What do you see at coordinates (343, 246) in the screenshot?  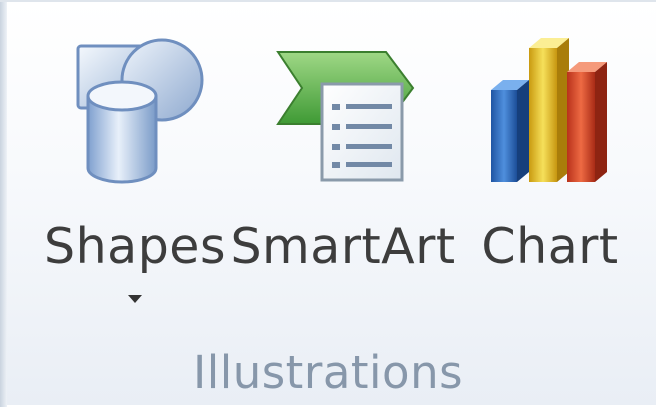 I see `smartart-label: SmartArt` at bounding box center [343, 246].